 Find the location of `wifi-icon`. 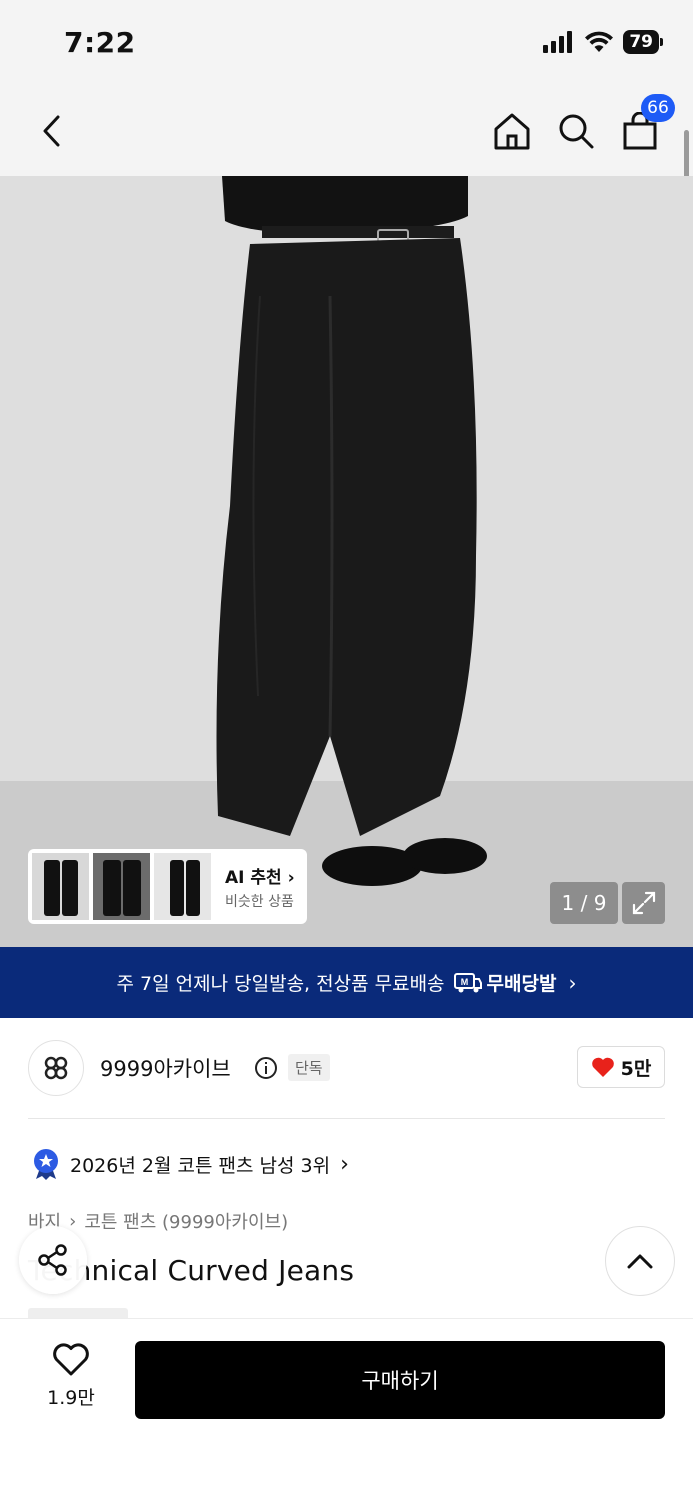

wifi-icon is located at coordinates (599, 41).